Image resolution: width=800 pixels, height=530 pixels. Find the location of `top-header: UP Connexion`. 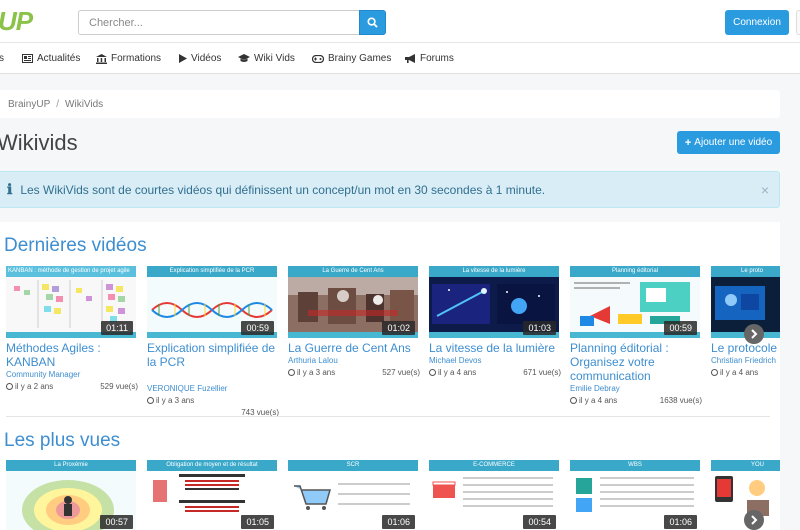

top-header: UP Connexion is located at coordinates (400, 21).